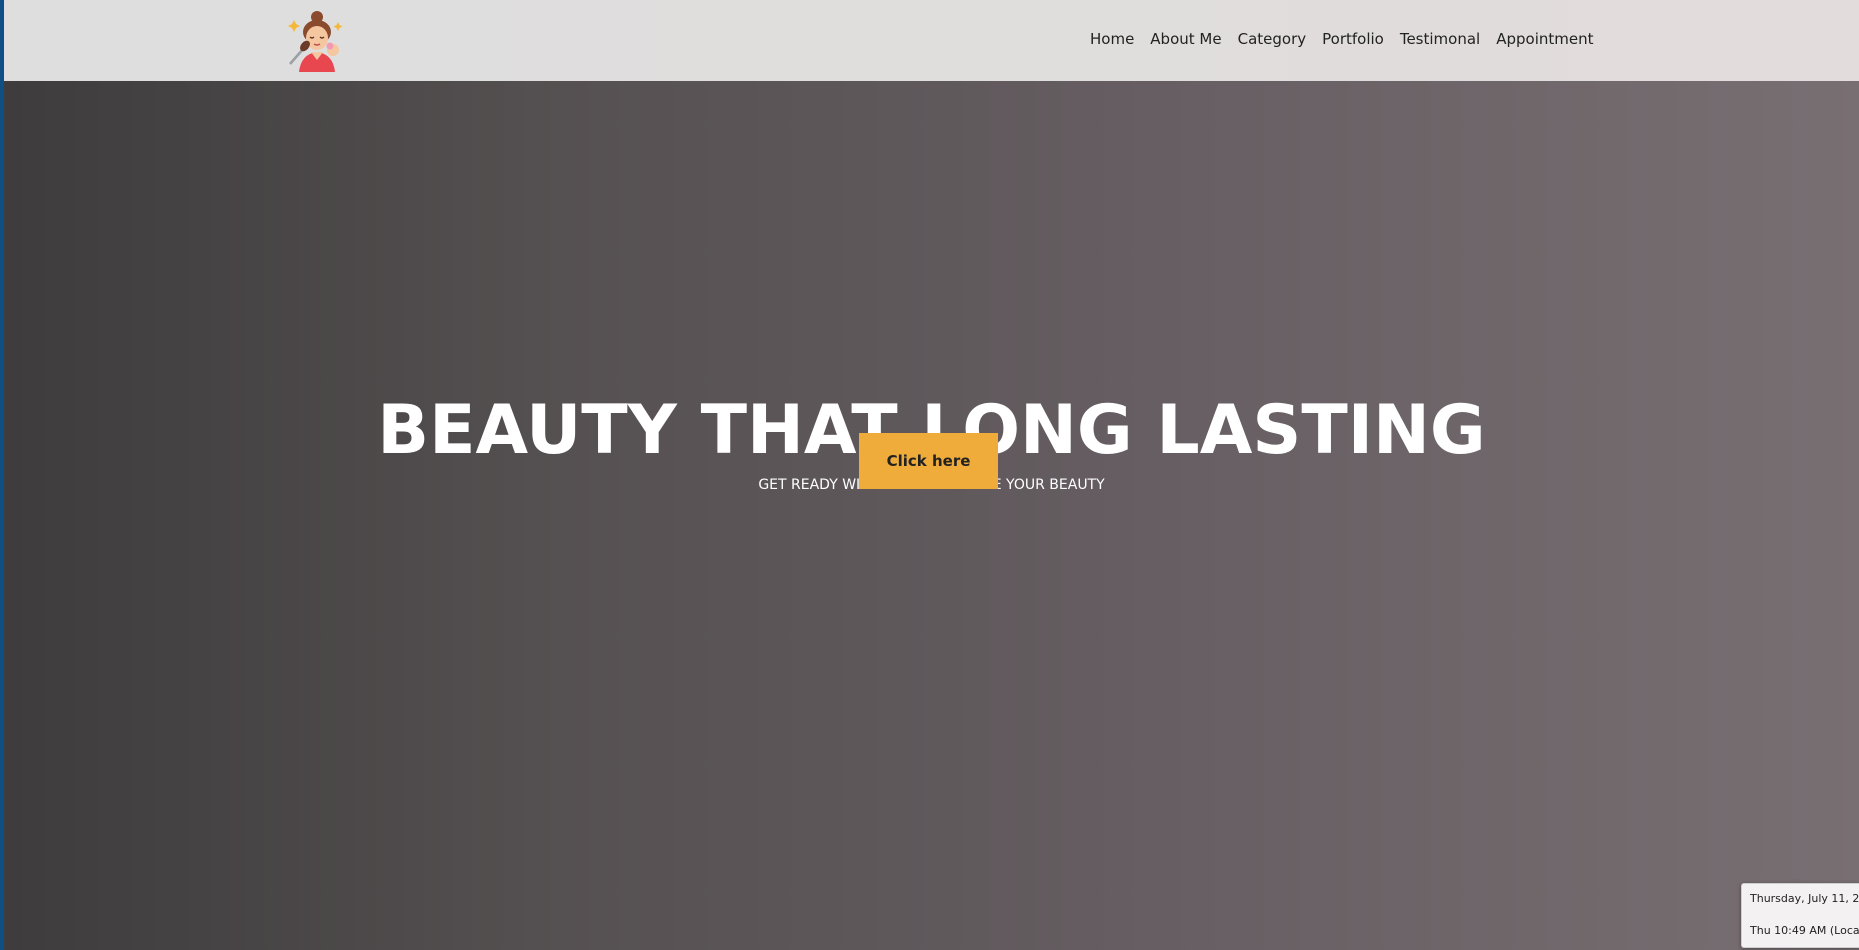 The image size is (1859, 950). What do you see at coordinates (1112, 39) in the screenshot?
I see `nav-home-link: Home` at bounding box center [1112, 39].